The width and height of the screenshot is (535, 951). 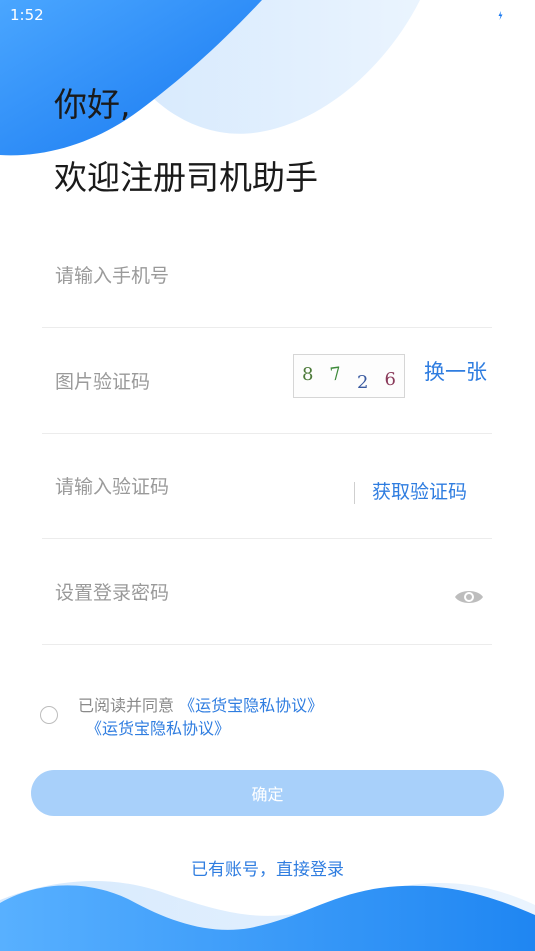 I want to click on phone-row, so click(x=267, y=274).